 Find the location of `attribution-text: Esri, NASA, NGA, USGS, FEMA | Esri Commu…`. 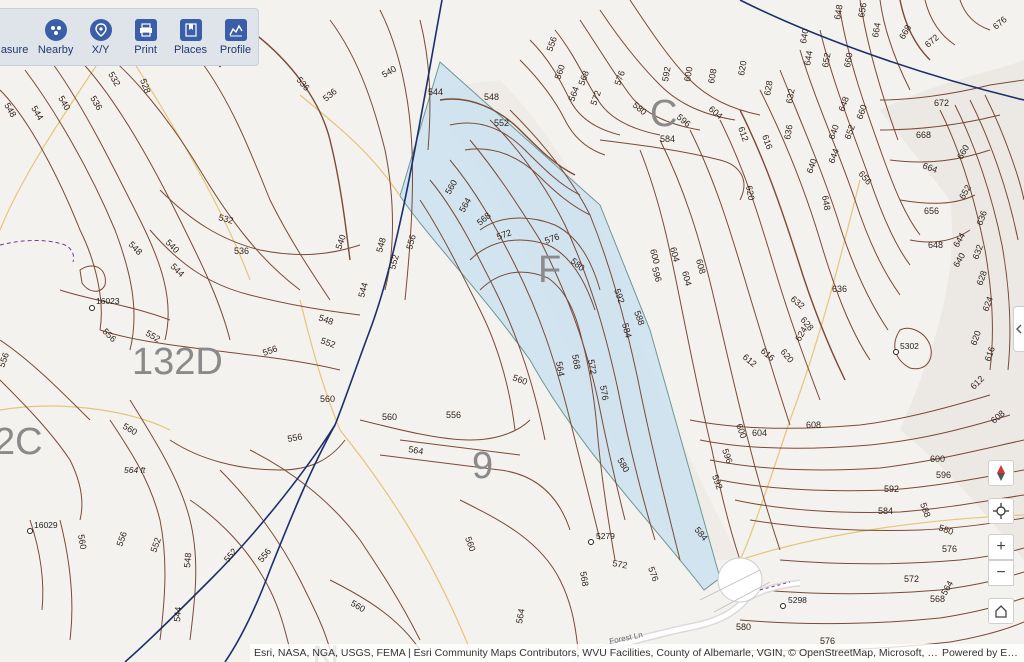

attribution-text: Esri, NASA, NGA, USGS, FEMA | Esri Commu… is located at coordinates (598, 653).